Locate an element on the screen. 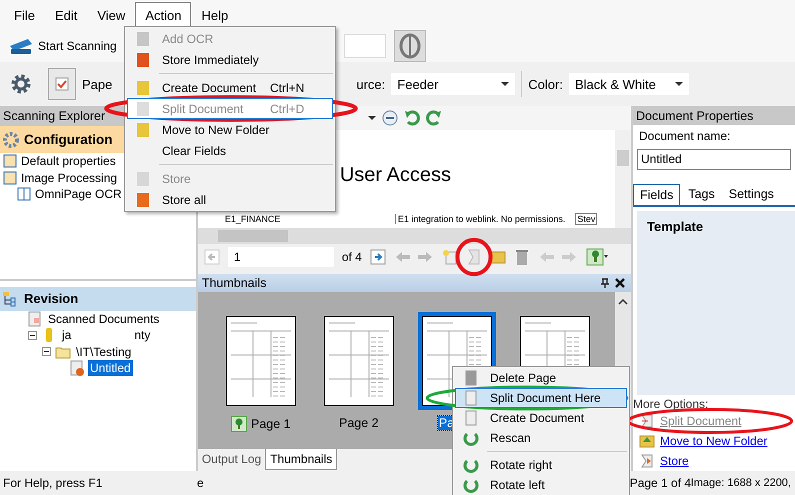  more-options-label: More Options: is located at coordinates (671, 404).